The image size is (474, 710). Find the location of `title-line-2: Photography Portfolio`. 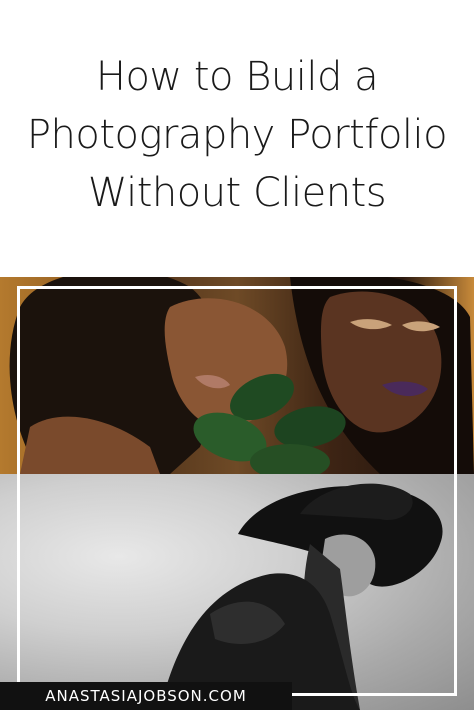

title-line-2: Photography Portfolio is located at coordinates (237, 135).